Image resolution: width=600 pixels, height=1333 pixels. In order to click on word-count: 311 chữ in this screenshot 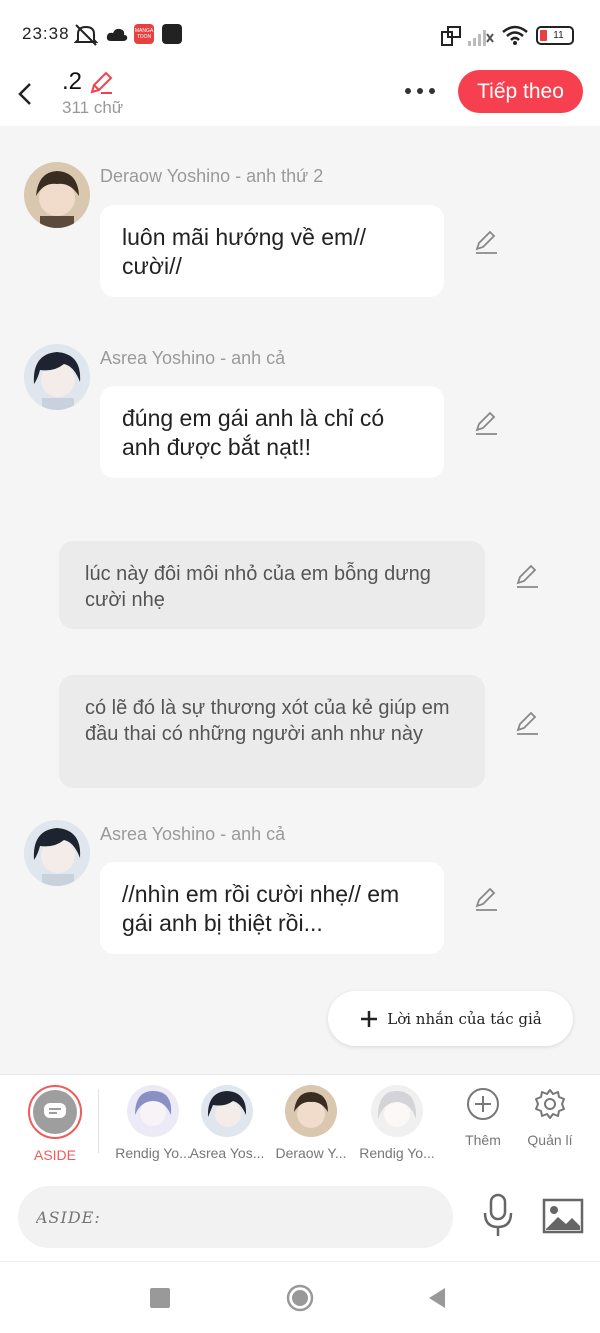, I will do `click(93, 107)`.